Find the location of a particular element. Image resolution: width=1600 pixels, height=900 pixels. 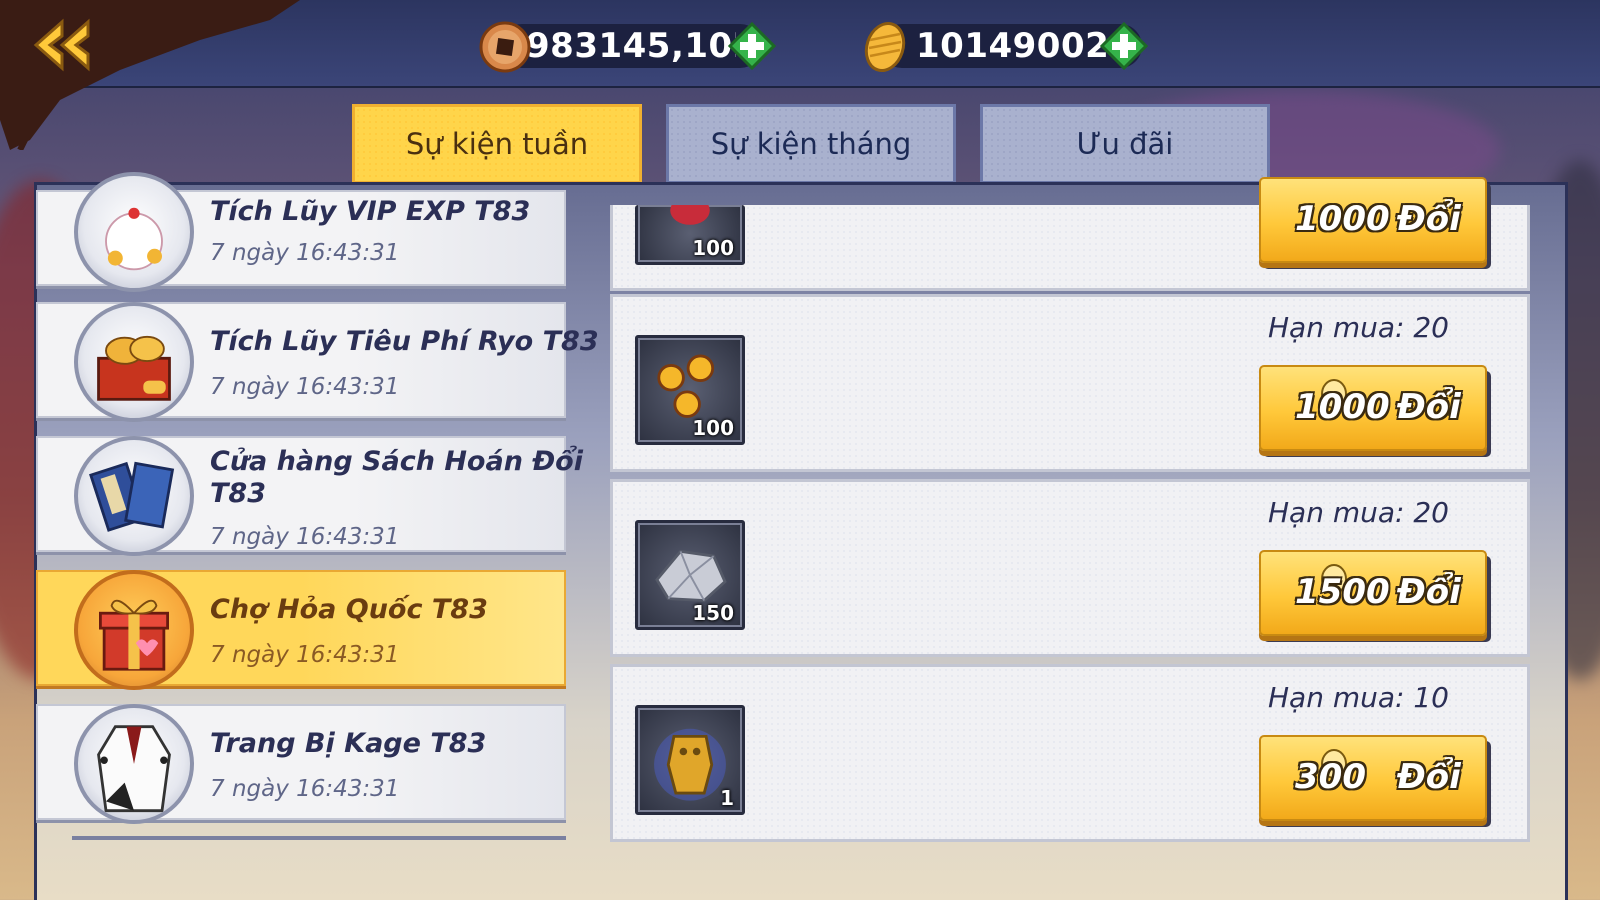

event-item-vip-exp: Tích Lũy VIP EXP T83 7 ngày 16:43:31 is located at coordinates (301, 232).